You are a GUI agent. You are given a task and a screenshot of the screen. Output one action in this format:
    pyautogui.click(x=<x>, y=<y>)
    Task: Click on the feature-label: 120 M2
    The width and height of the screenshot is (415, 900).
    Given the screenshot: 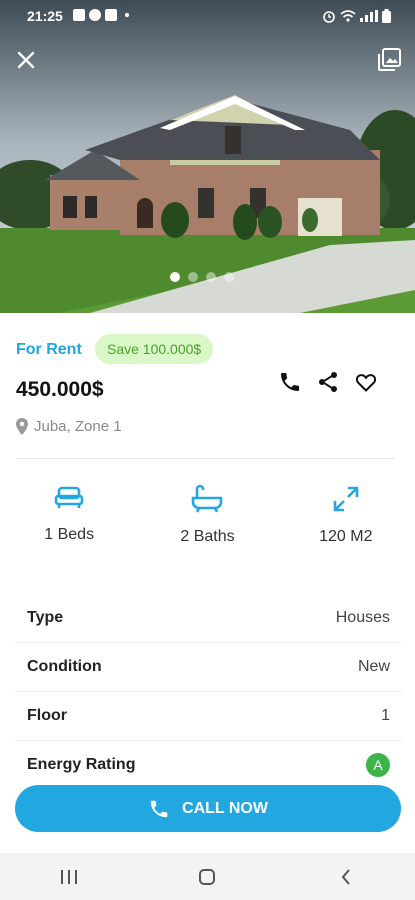 What is the action you would take?
    pyautogui.click(x=346, y=536)
    